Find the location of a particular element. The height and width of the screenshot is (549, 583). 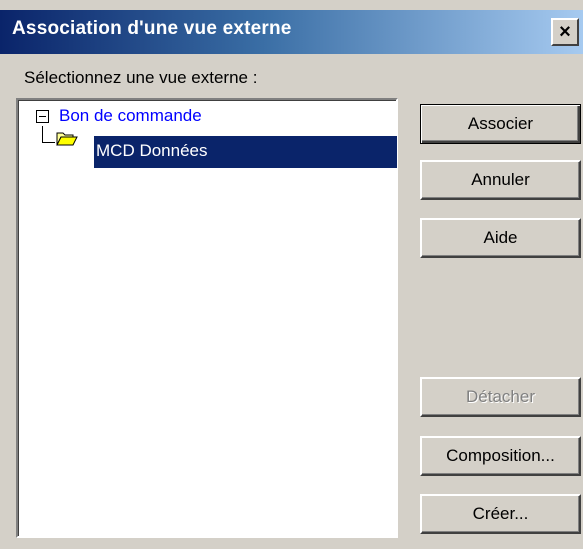

tree-root-item: Bon de commande is located at coordinates (119, 116).